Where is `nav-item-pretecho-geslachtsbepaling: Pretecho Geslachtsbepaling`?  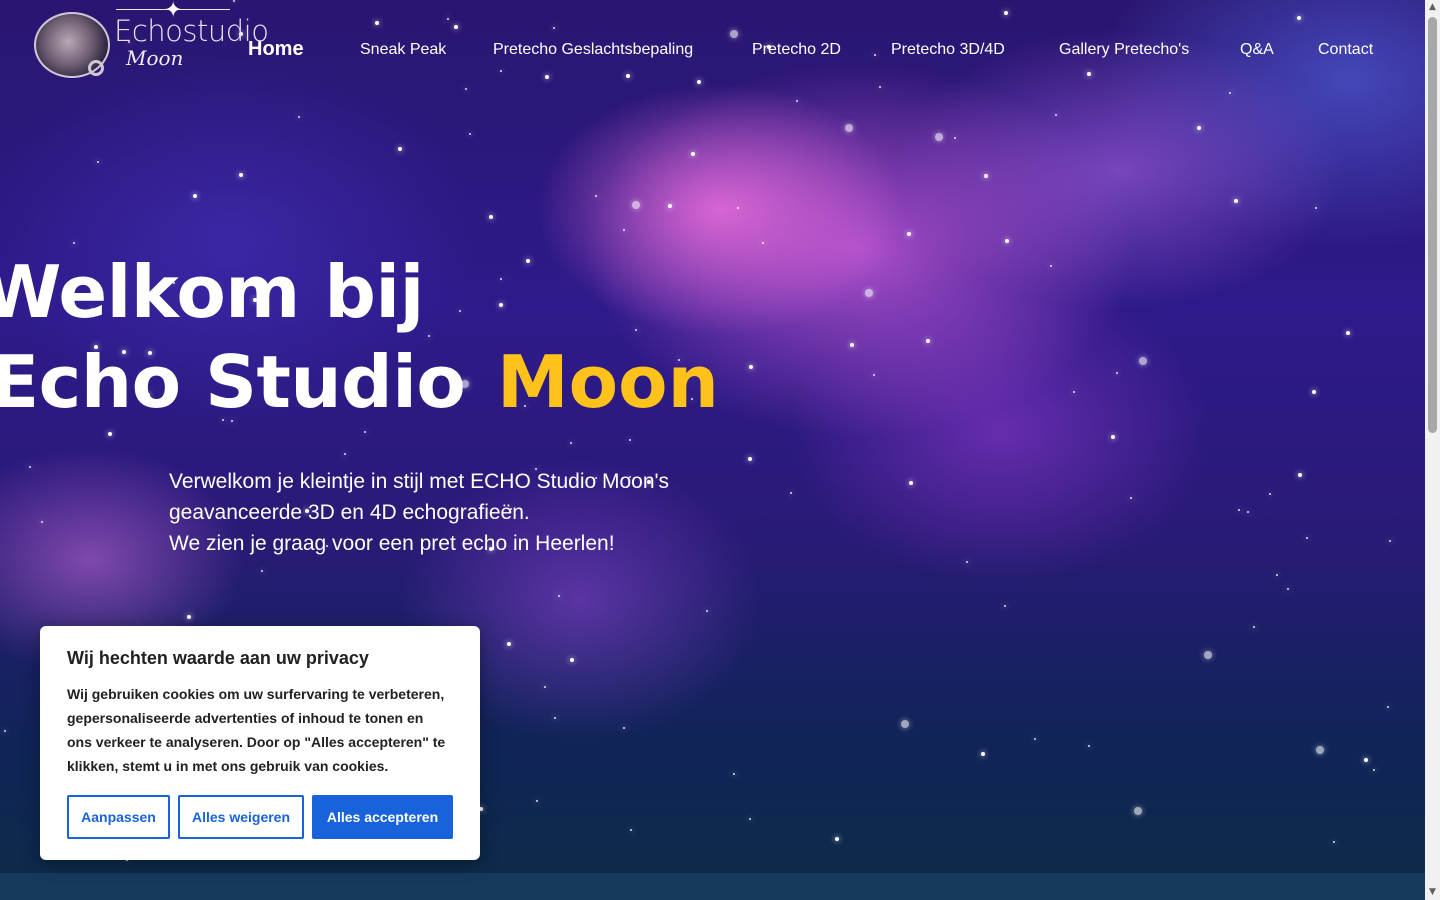 nav-item-pretecho-geslachtsbepaling: Pretecho Geslachtsbepaling is located at coordinates (593, 50).